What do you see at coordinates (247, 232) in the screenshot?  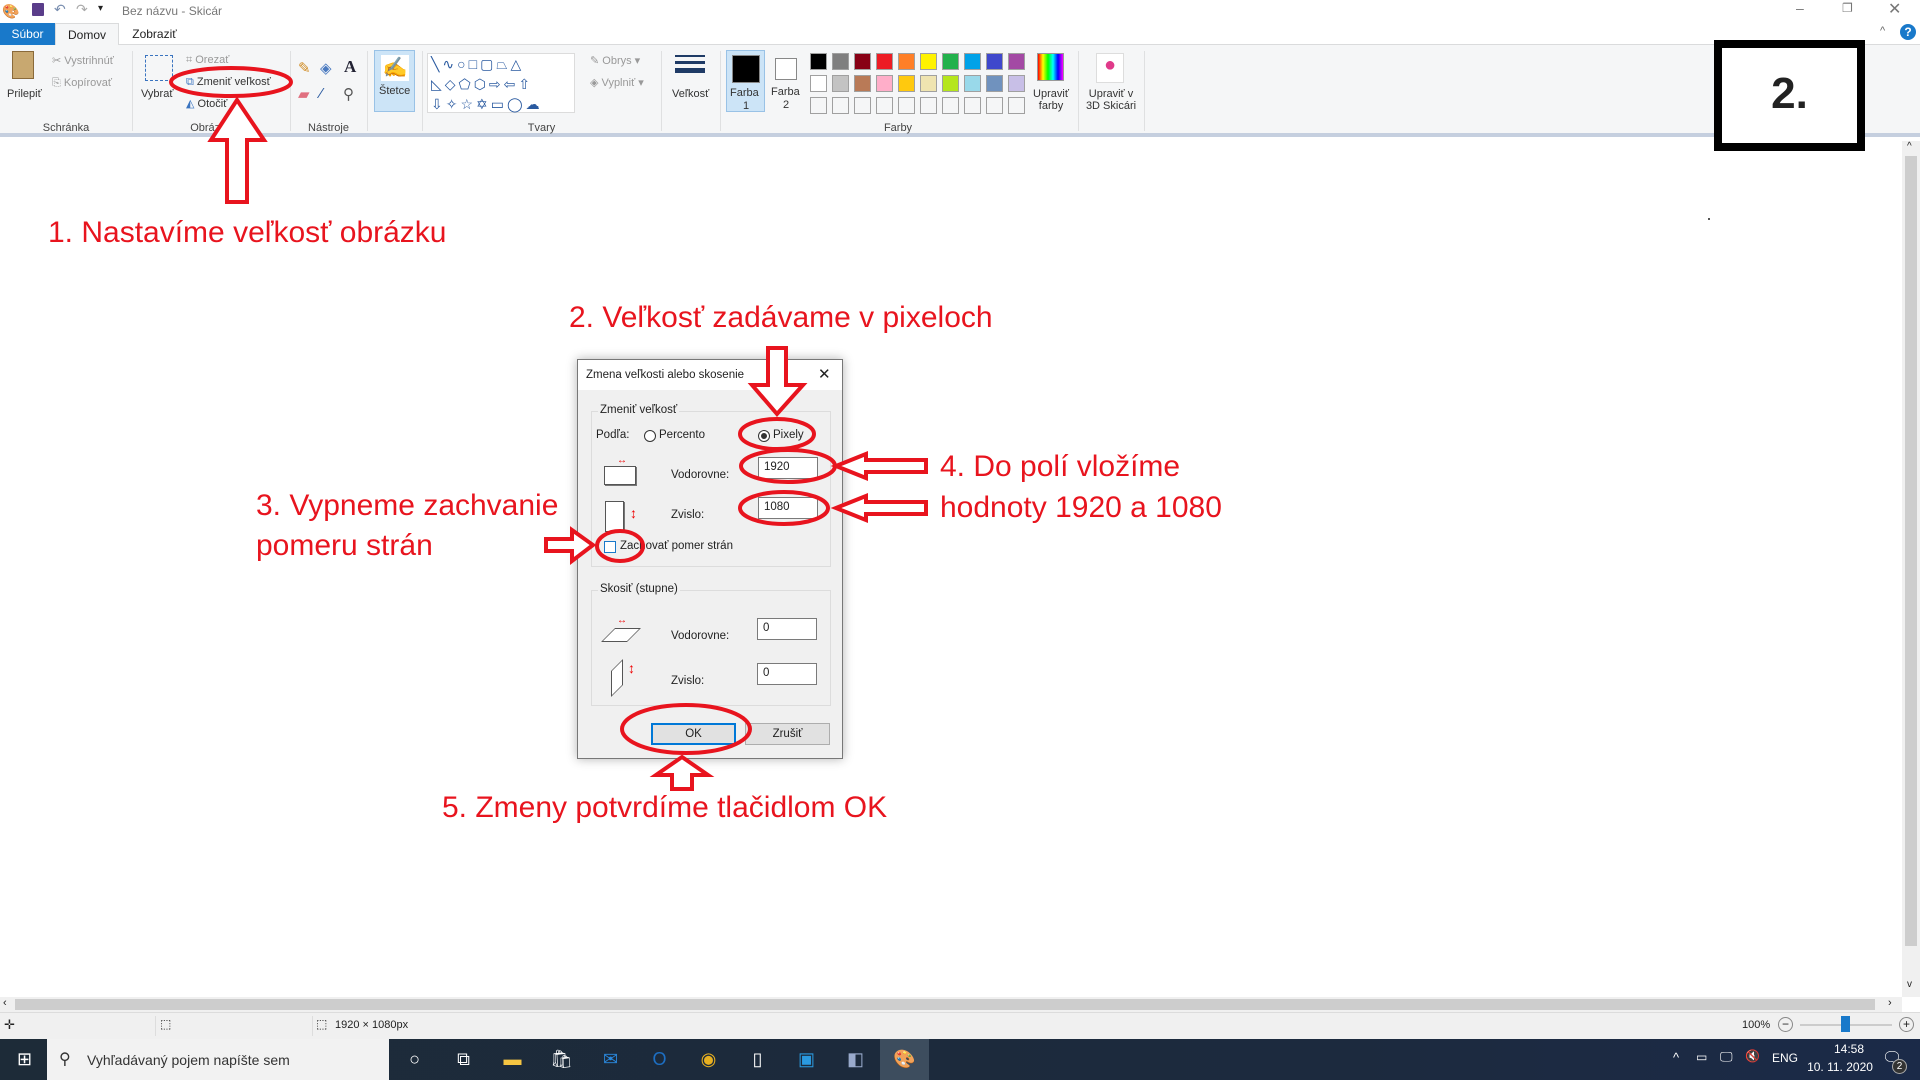 I see `annotation-step-1: 1. Nastavíme veľkosť obrázku` at bounding box center [247, 232].